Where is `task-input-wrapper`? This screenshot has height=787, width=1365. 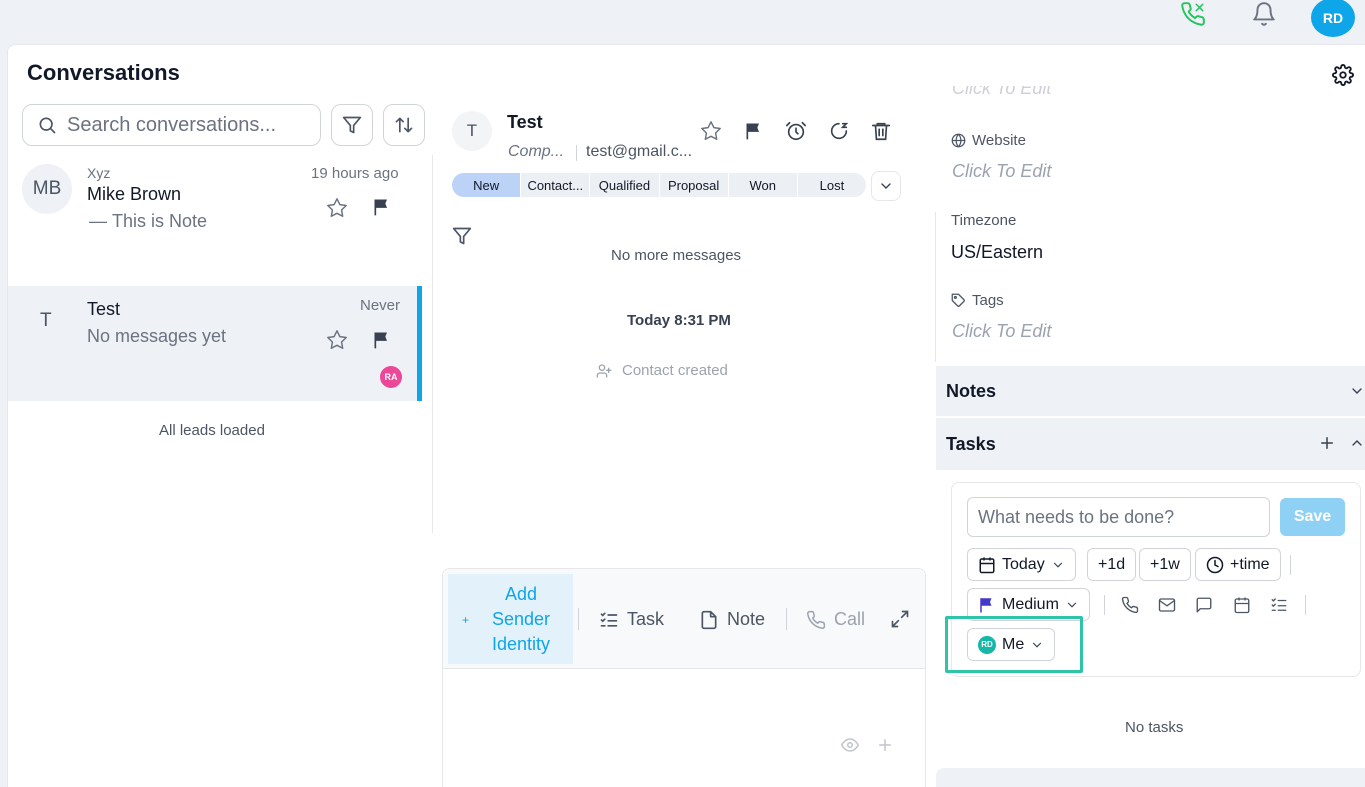
task-input-wrapper is located at coordinates (1118, 517).